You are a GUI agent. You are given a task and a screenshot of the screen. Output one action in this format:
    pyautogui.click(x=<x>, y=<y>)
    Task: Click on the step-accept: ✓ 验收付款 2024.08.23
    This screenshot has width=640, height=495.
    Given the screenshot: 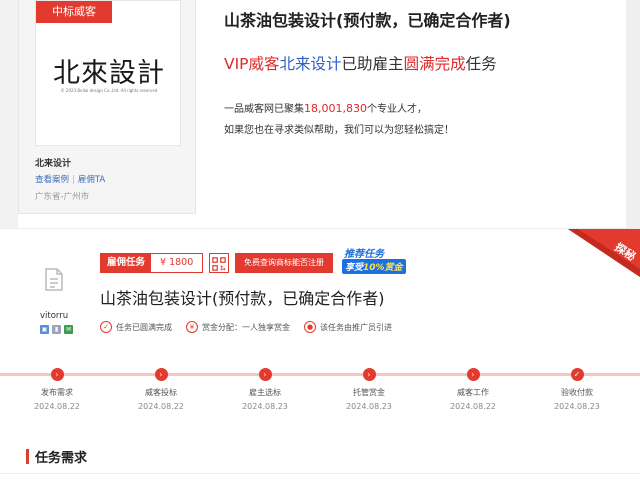 What is the action you would take?
    pyautogui.click(x=577, y=387)
    